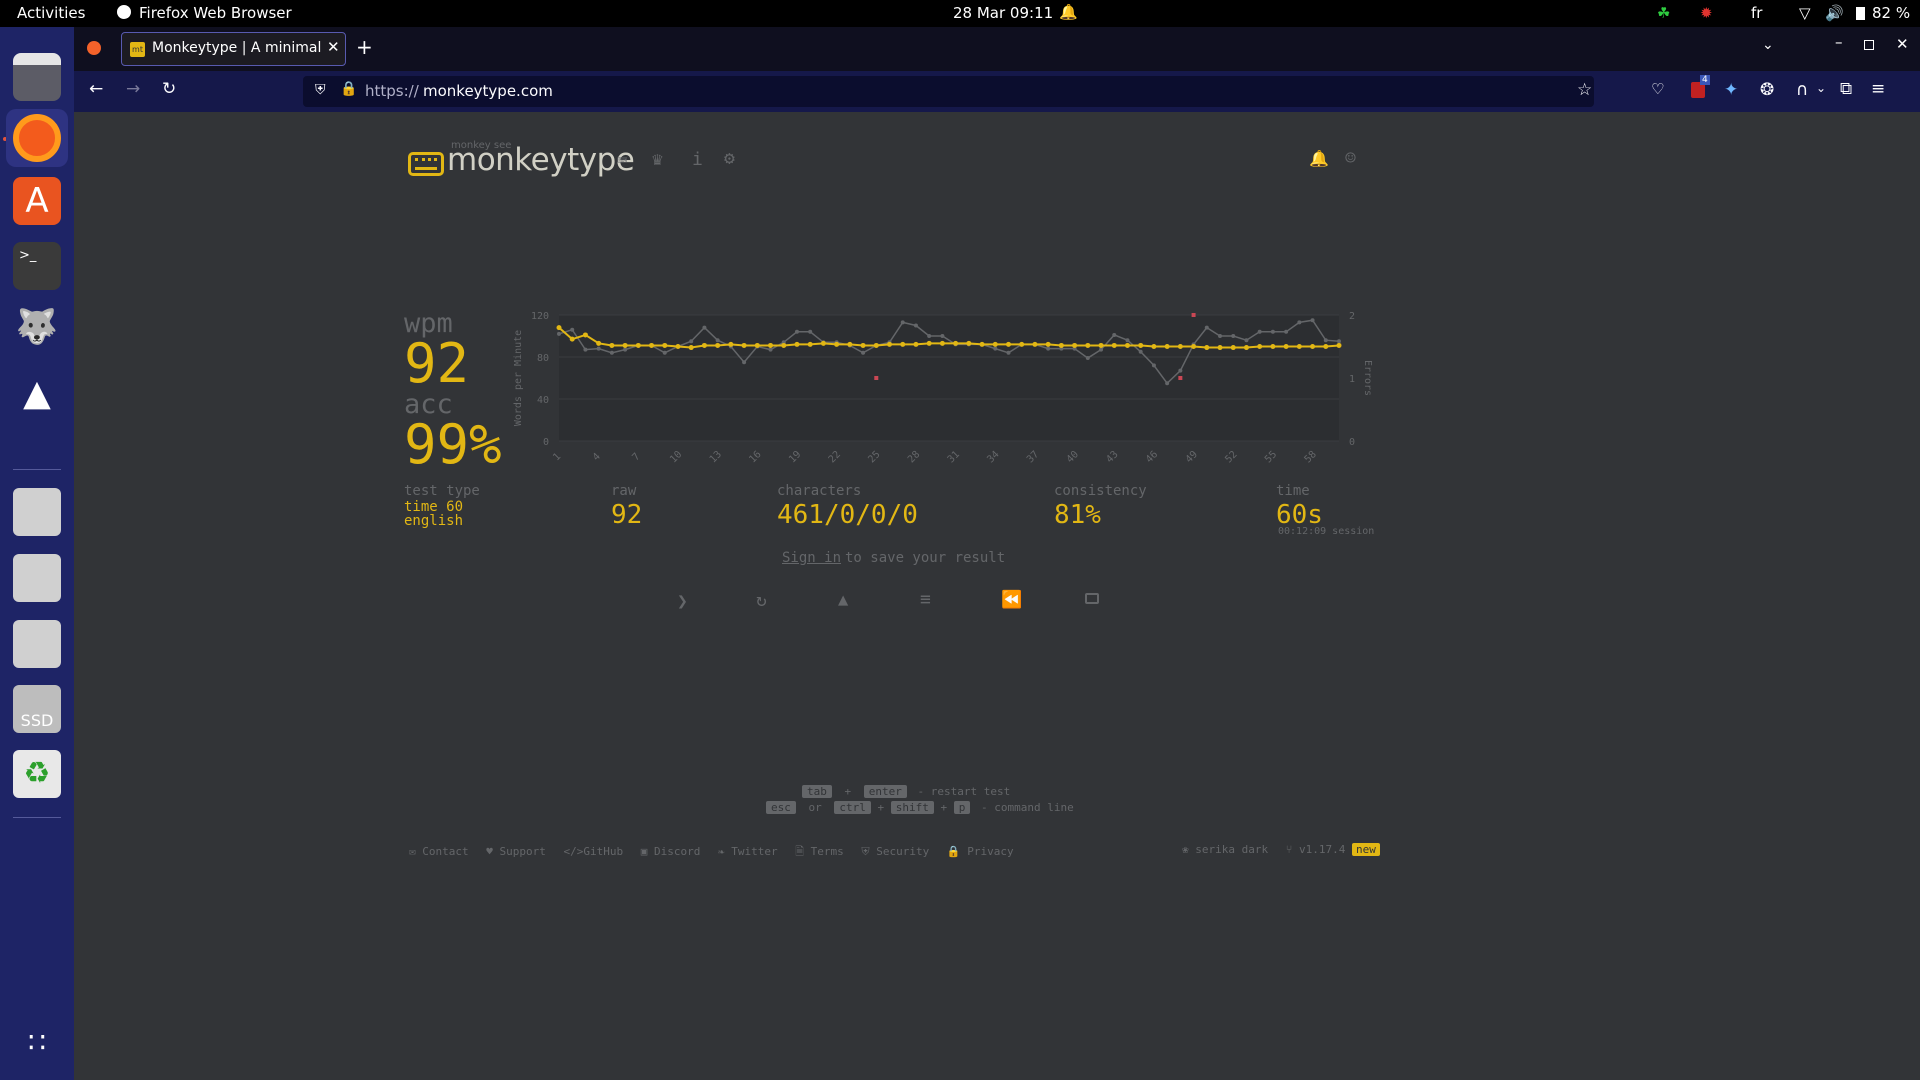  What do you see at coordinates (682, 601) in the screenshot?
I see `next-test-icon: ❯` at bounding box center [682, 601].